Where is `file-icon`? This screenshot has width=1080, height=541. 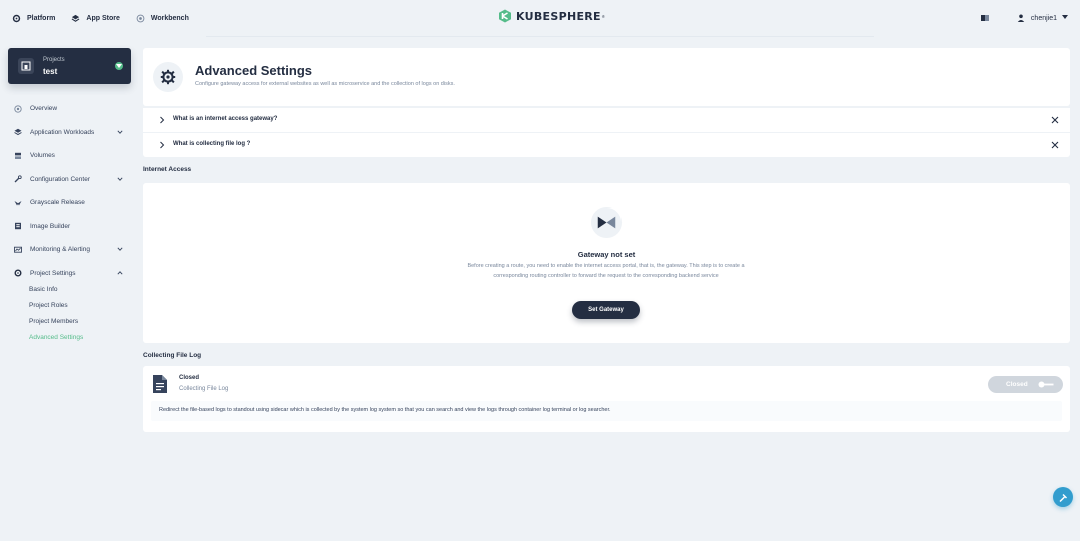 file-icon is located at coordinates (160, 384).